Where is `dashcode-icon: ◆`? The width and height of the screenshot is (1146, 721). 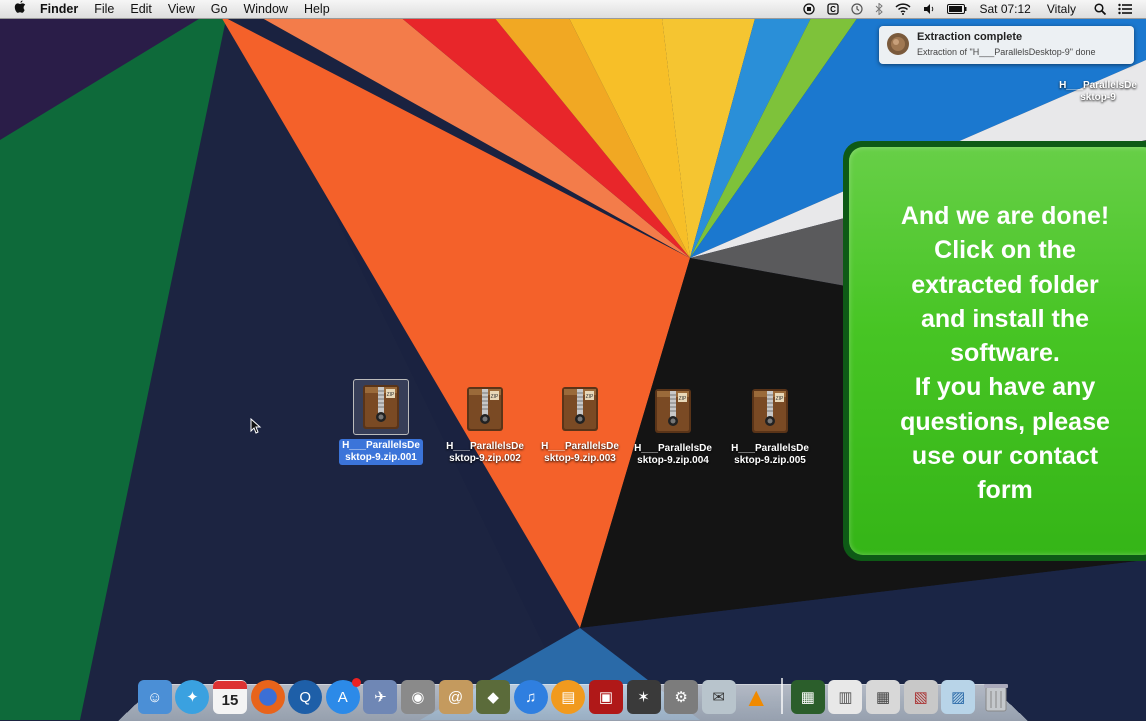
dashcode-icon: ◆ is located at coordinates (493, 697).